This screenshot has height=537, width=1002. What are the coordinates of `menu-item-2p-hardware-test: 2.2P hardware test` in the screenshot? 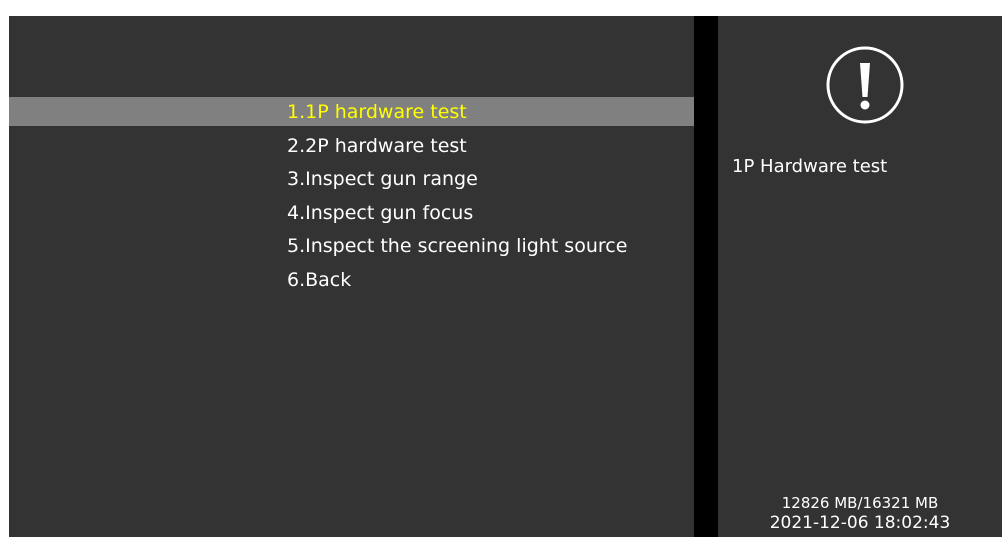 It's located at (457, 149).